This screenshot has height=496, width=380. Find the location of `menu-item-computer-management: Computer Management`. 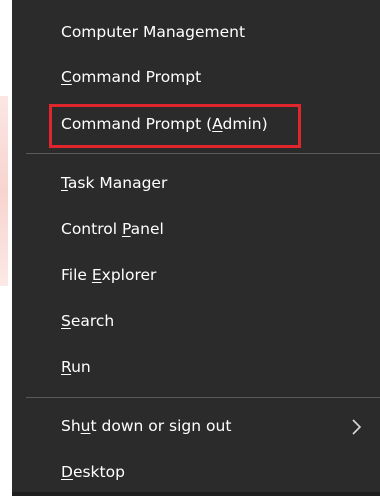

menu-item-computer-management: Computer Management is located at coordinates (196, 32).